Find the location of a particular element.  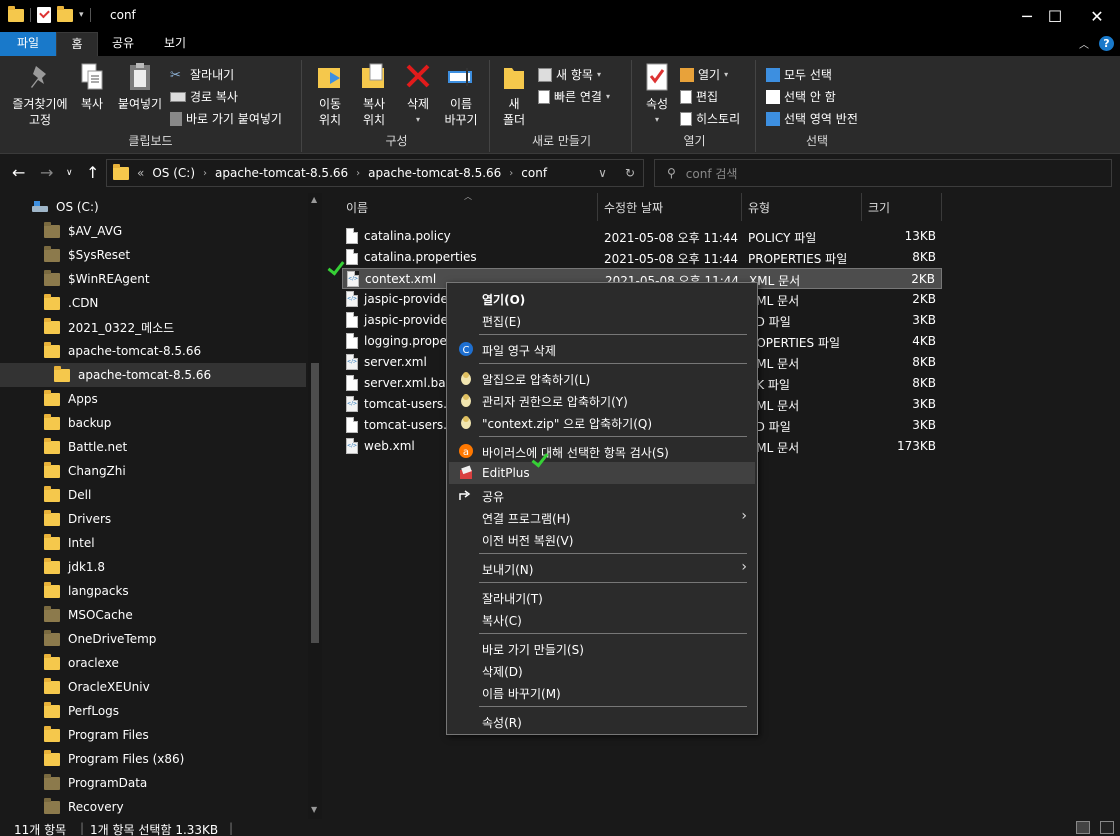

nav-folder-item: ProgramData is located at coordinates (153, 783).